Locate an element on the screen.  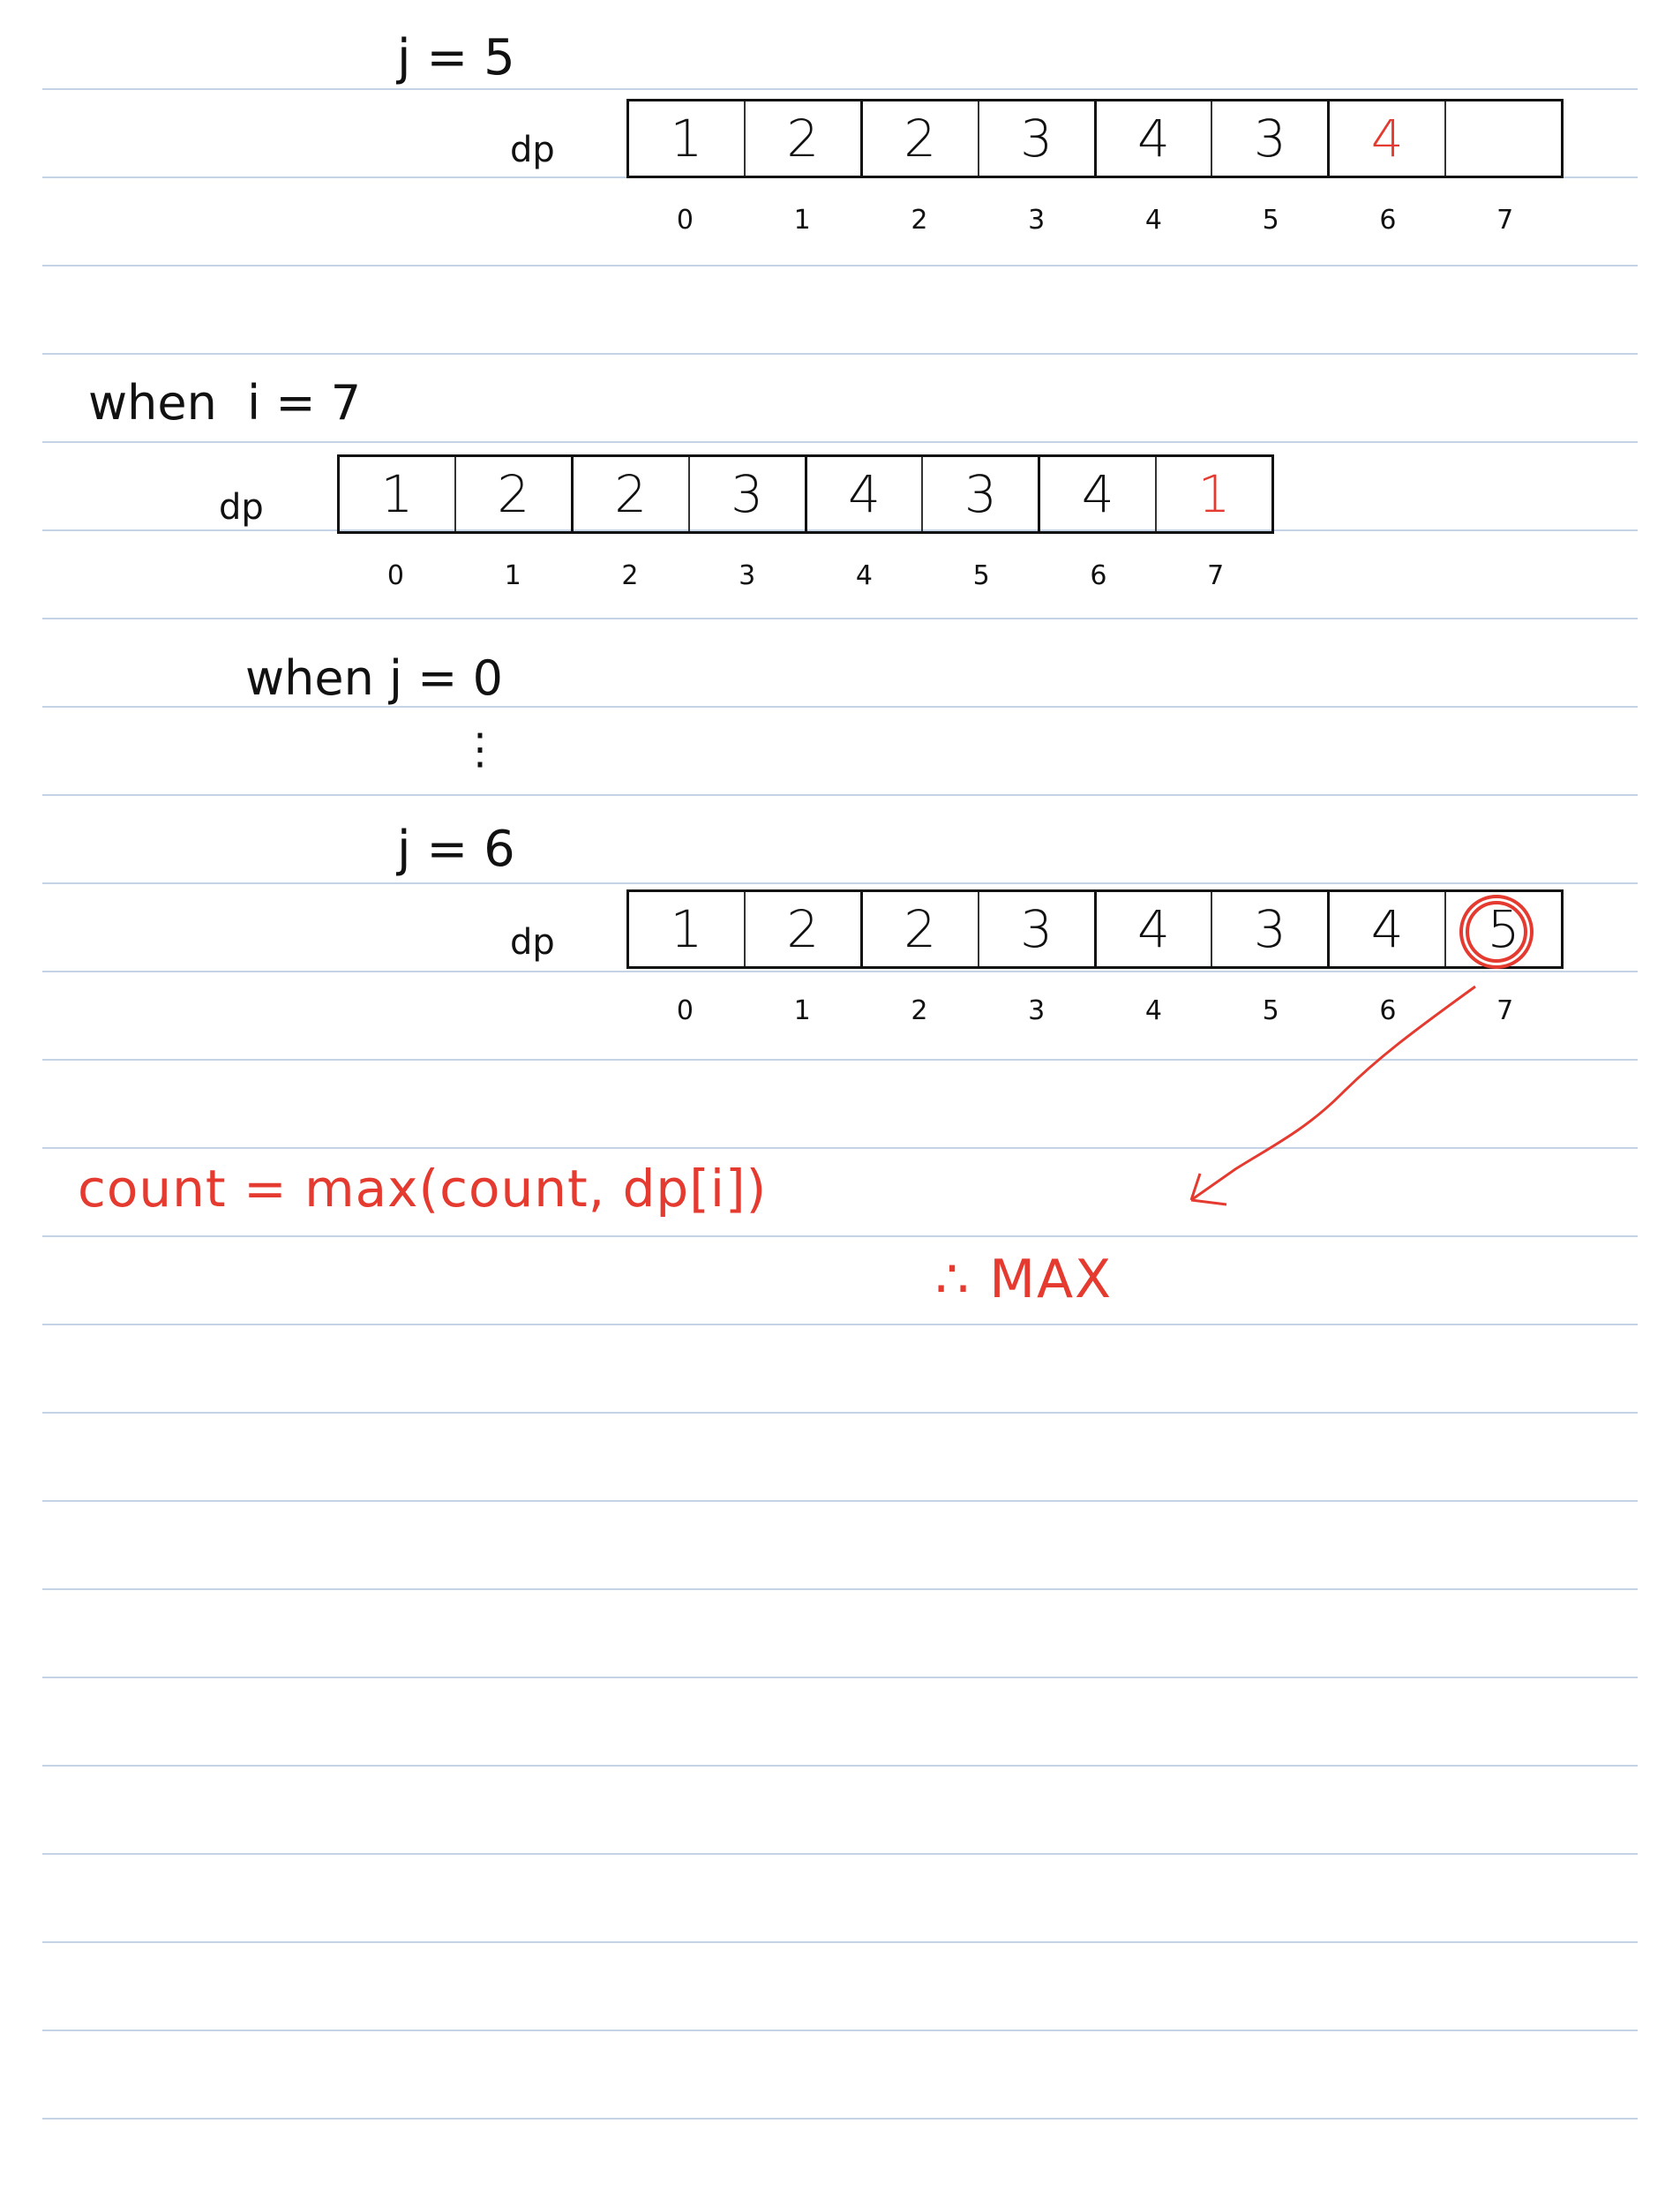
max-formula: count = max(count, dp[i]) is located at coordinates (423, 1189).